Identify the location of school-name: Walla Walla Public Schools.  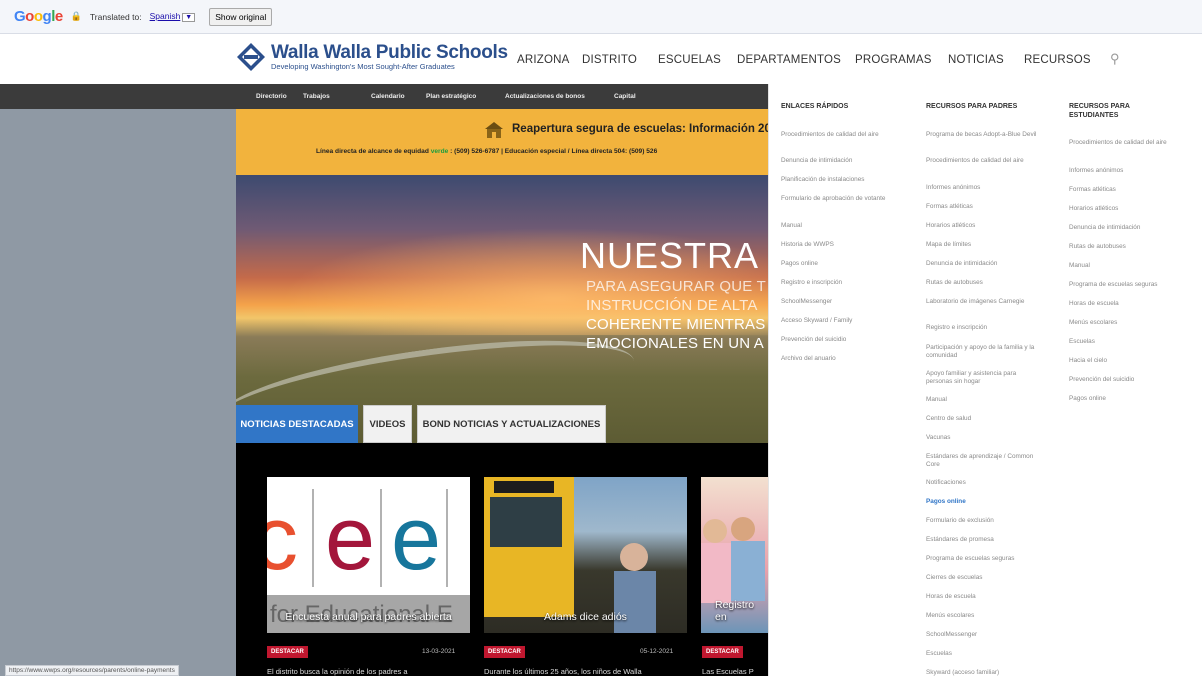
(389, 52).